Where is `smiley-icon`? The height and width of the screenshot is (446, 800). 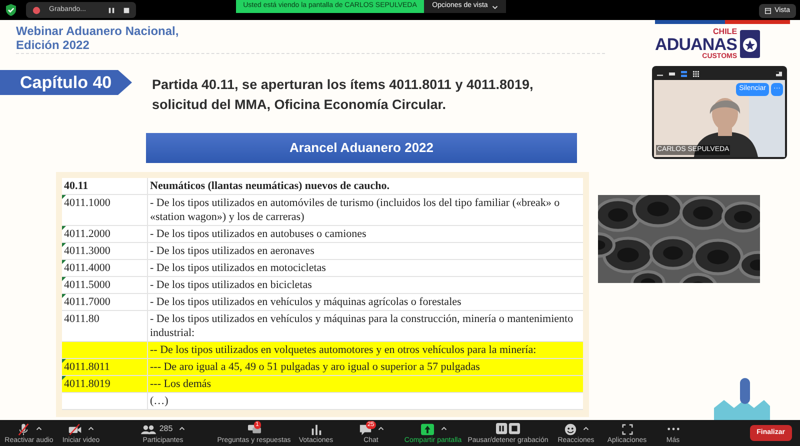 smiley-icon is located at coordinates (570, 429).